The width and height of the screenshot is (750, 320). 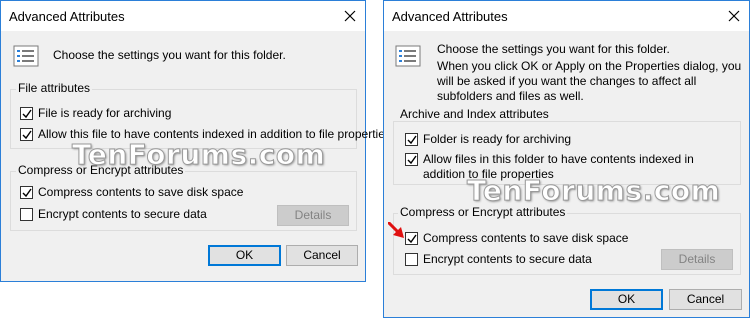 I want to click on folder-index-checkbox, so click(x=411, y=159).